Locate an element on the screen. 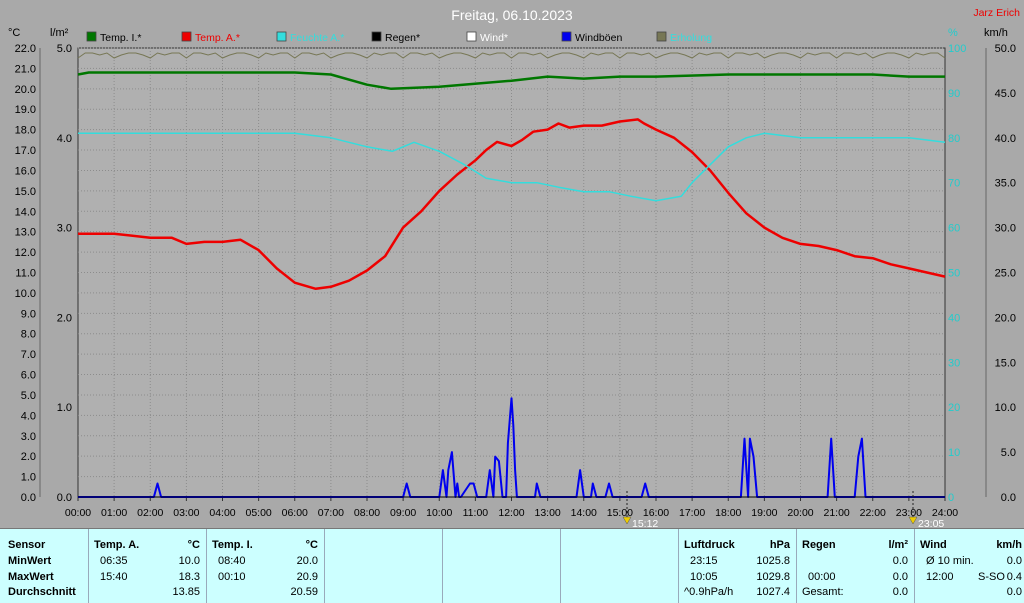 The height and width of the screenshot is (603, 1024). wind-tick-label: 15.0 is located at coordinates (1005, 363).